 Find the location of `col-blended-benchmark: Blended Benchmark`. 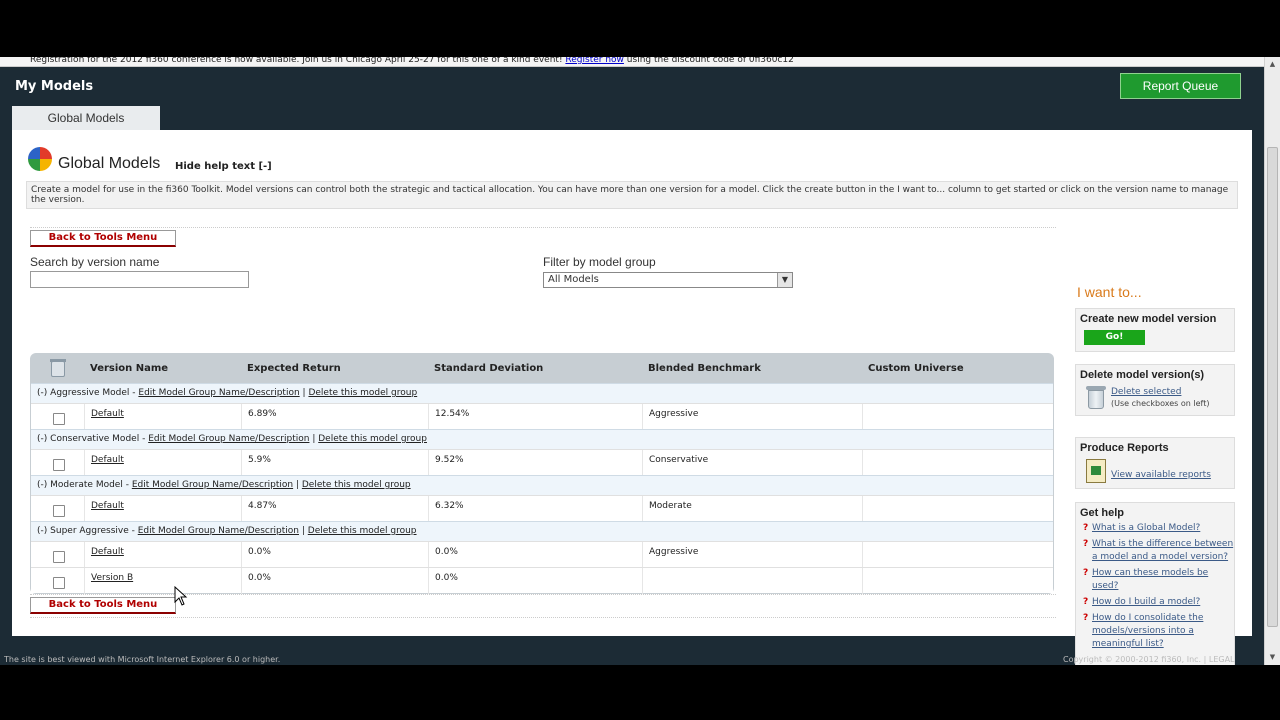

col-blended-benchmark: Blended Benchmark is located at coordinates (704, 368).